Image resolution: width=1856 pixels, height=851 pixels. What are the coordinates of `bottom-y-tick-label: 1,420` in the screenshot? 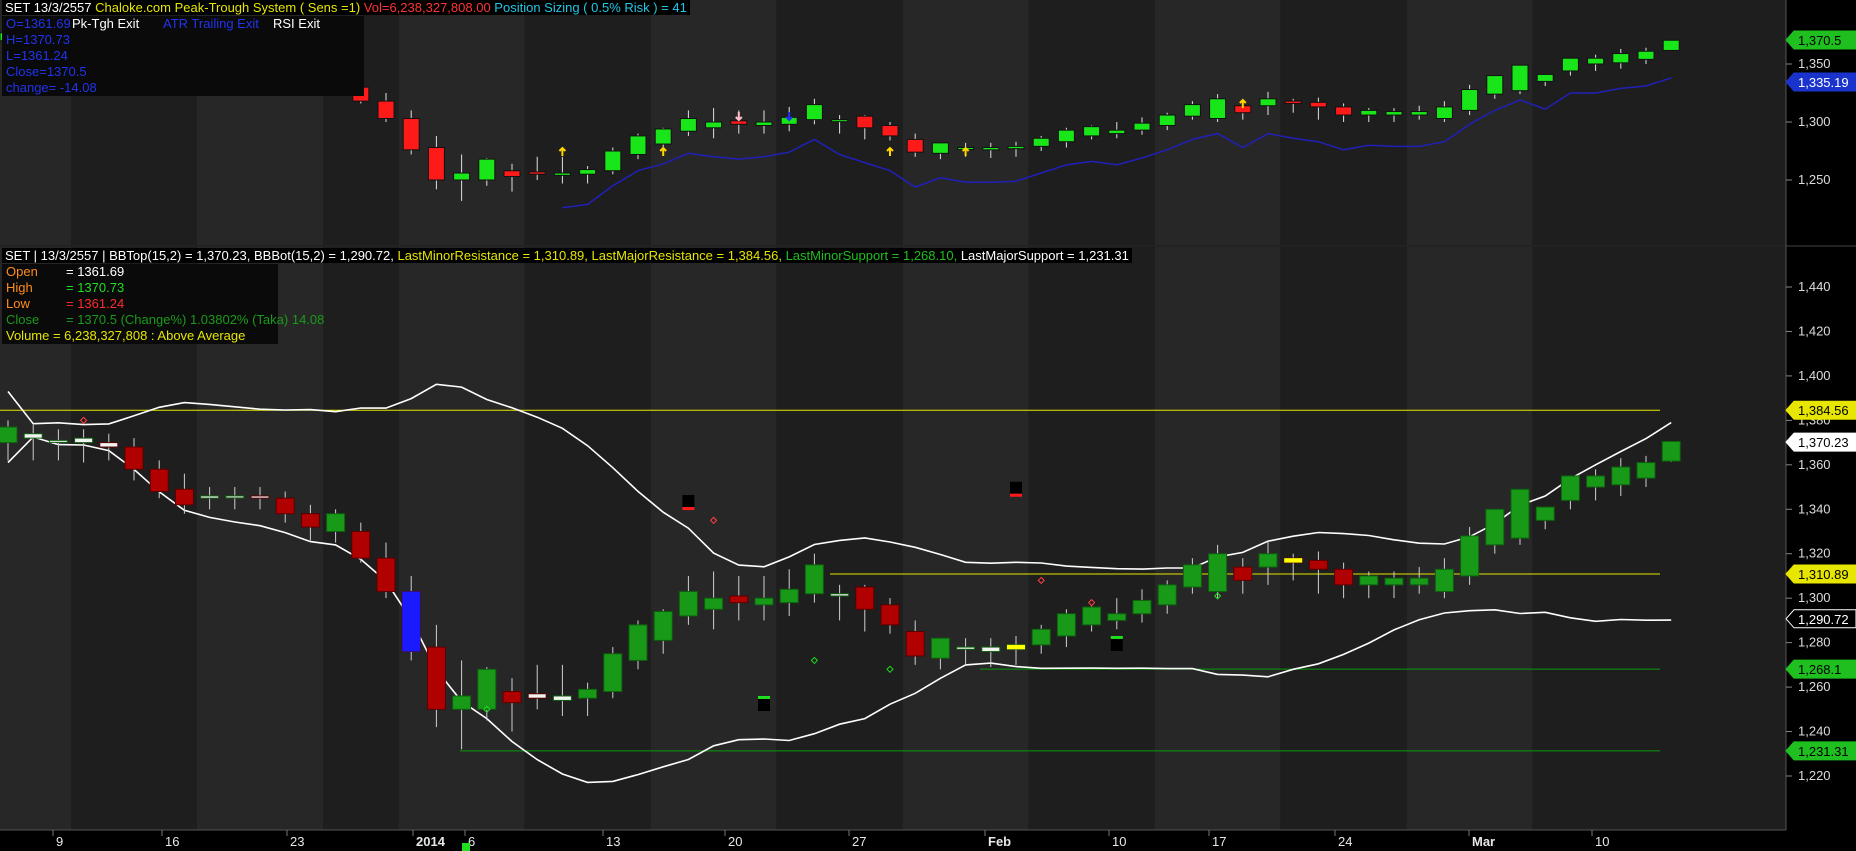 It's located at (1814, 330).